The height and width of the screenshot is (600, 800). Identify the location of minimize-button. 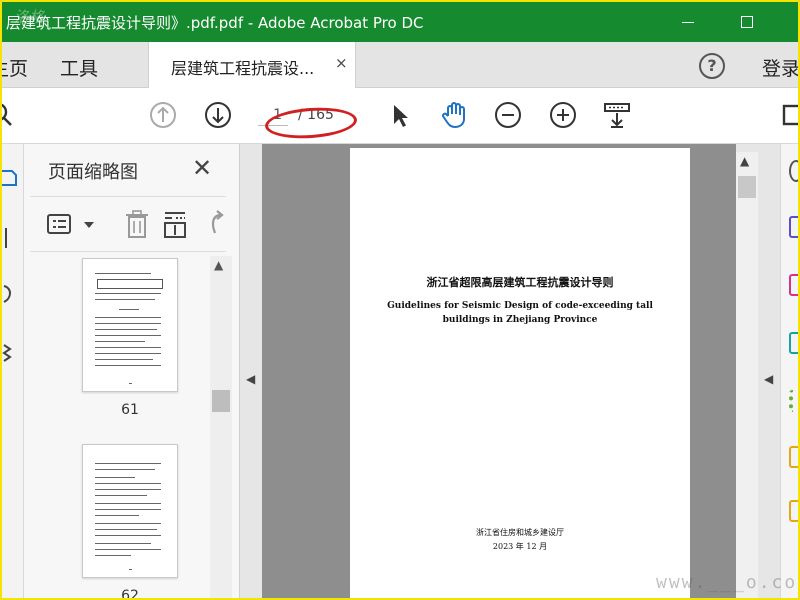
(688, 22).